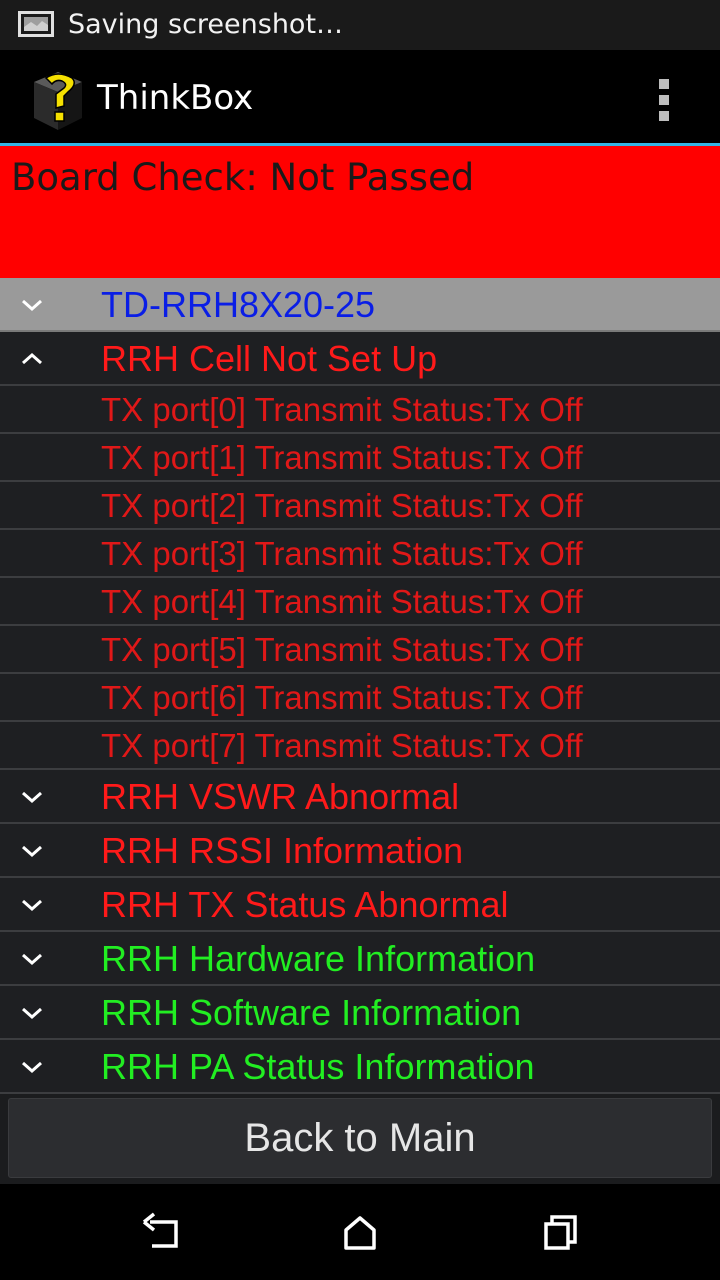  I want to click on device-header-row: TD-RRH8X20-25, so click(360, 305).